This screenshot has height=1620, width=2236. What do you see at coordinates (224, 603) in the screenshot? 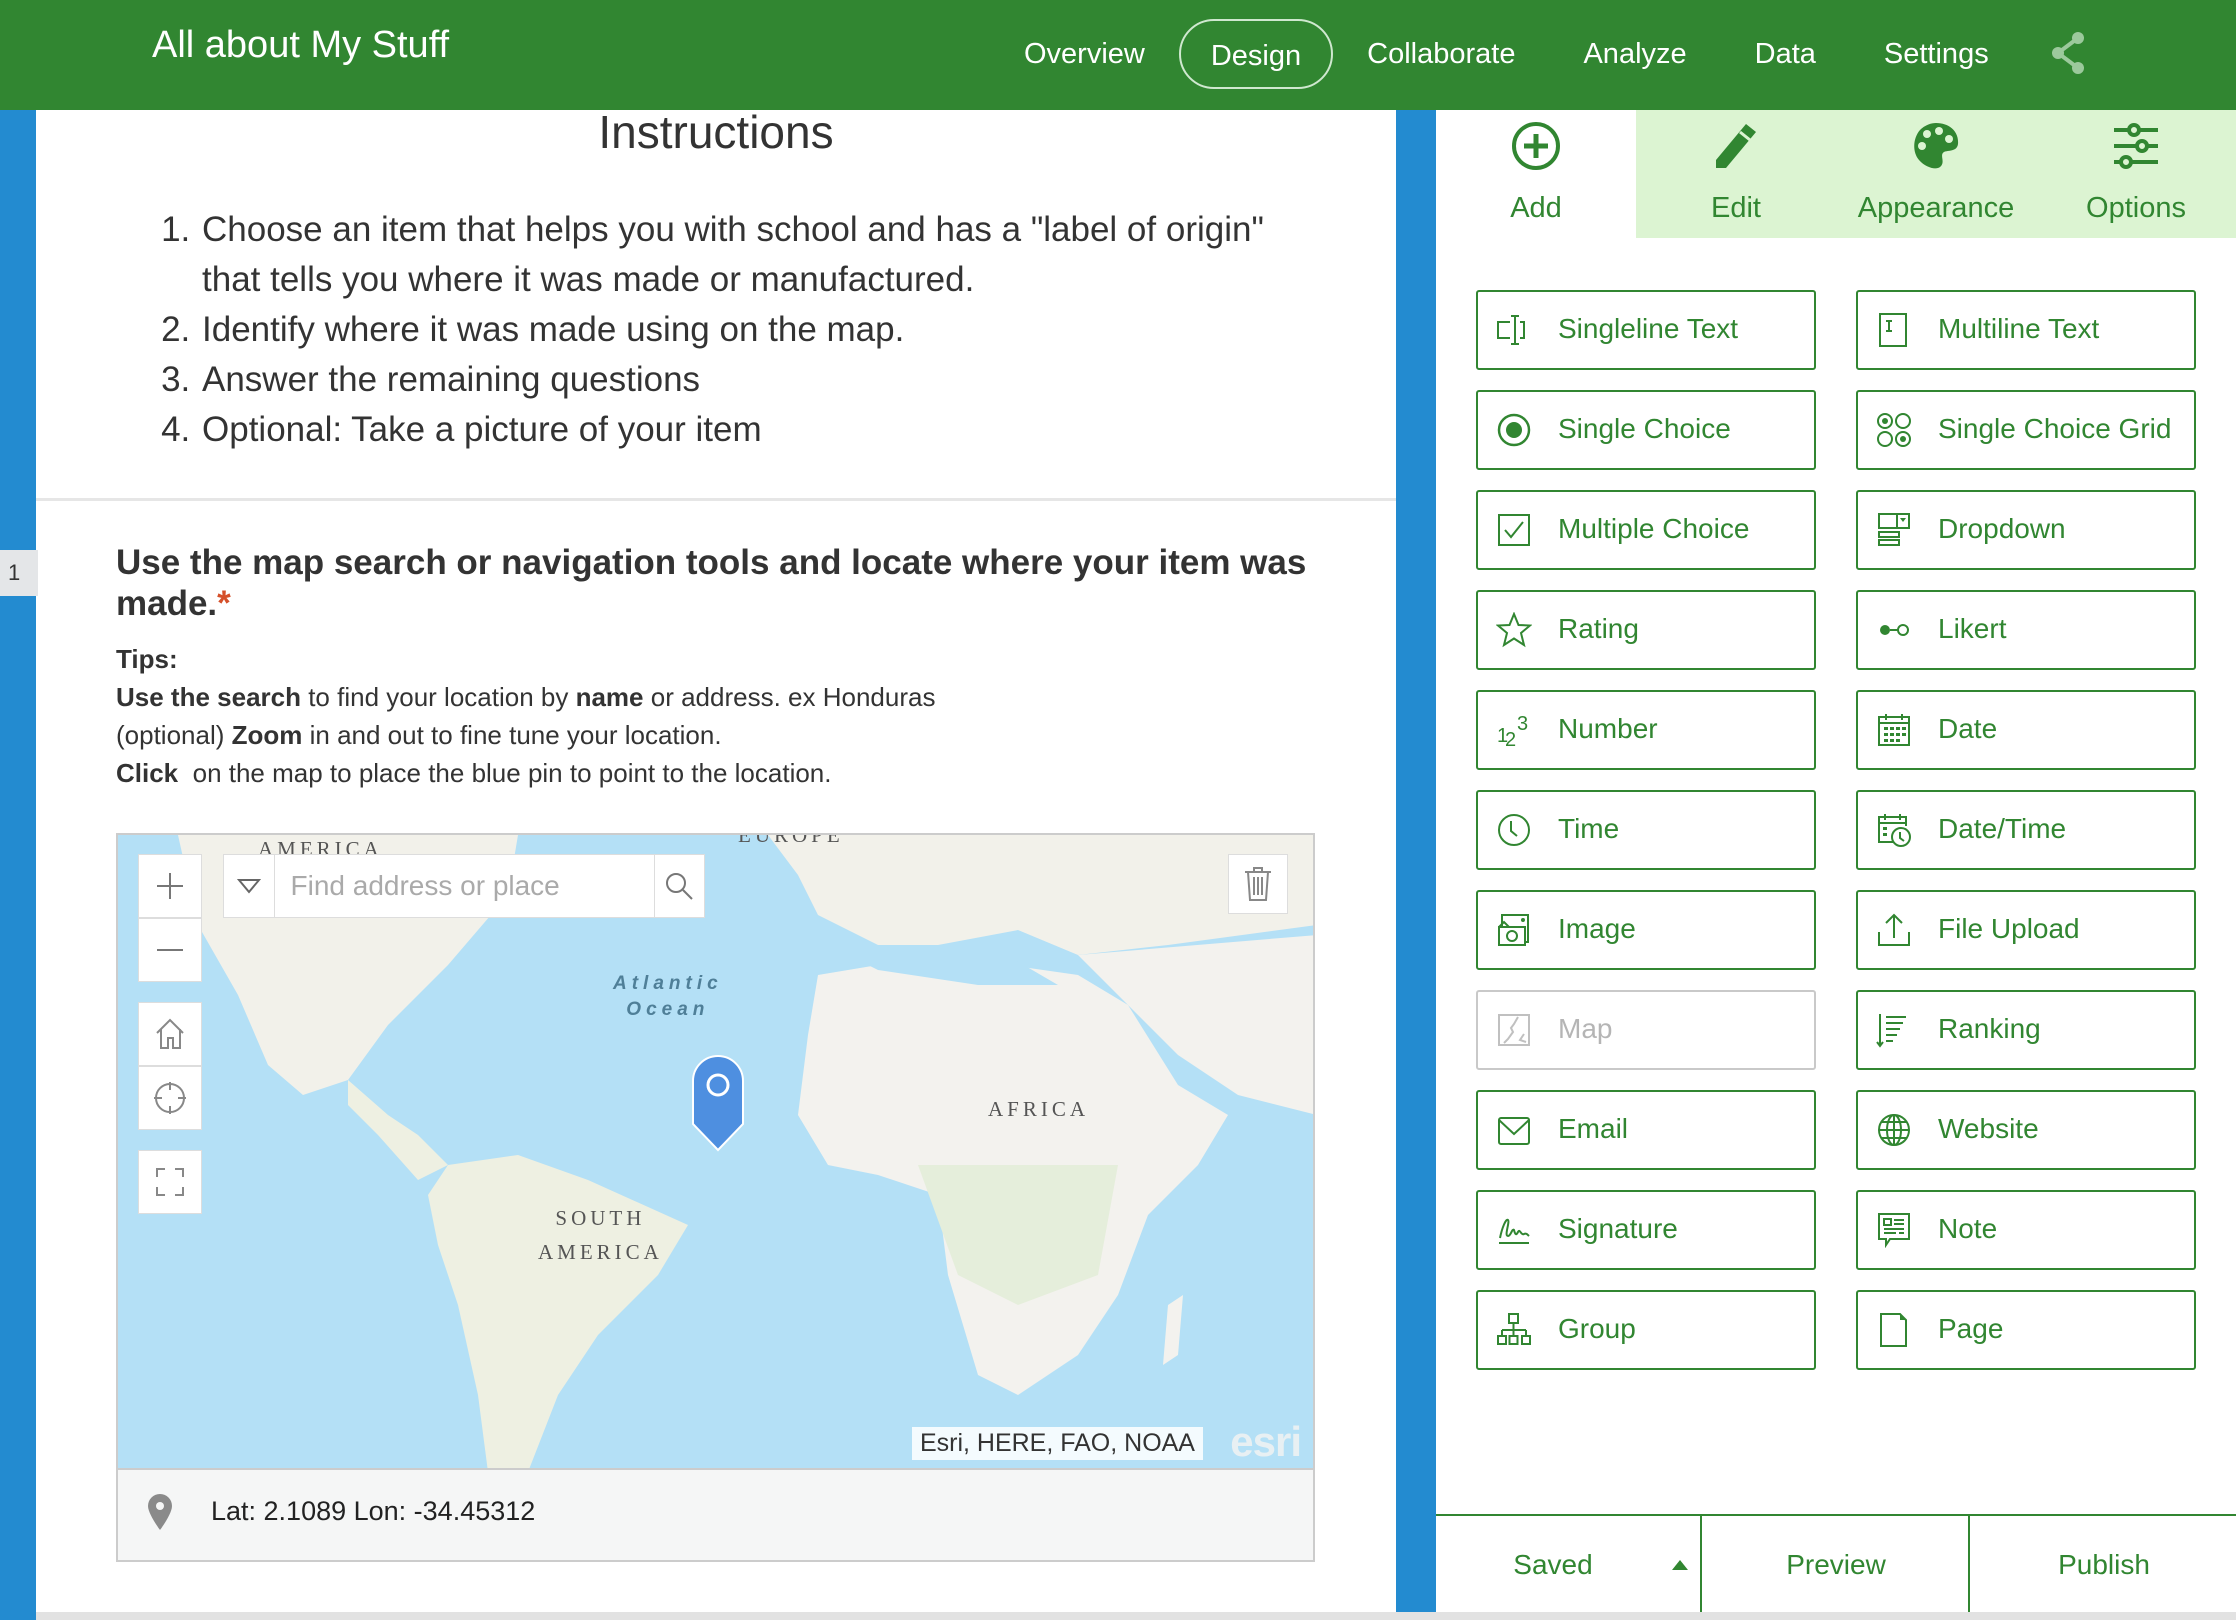
I see `required-asterisk: *` at bounding box center [224, 603].